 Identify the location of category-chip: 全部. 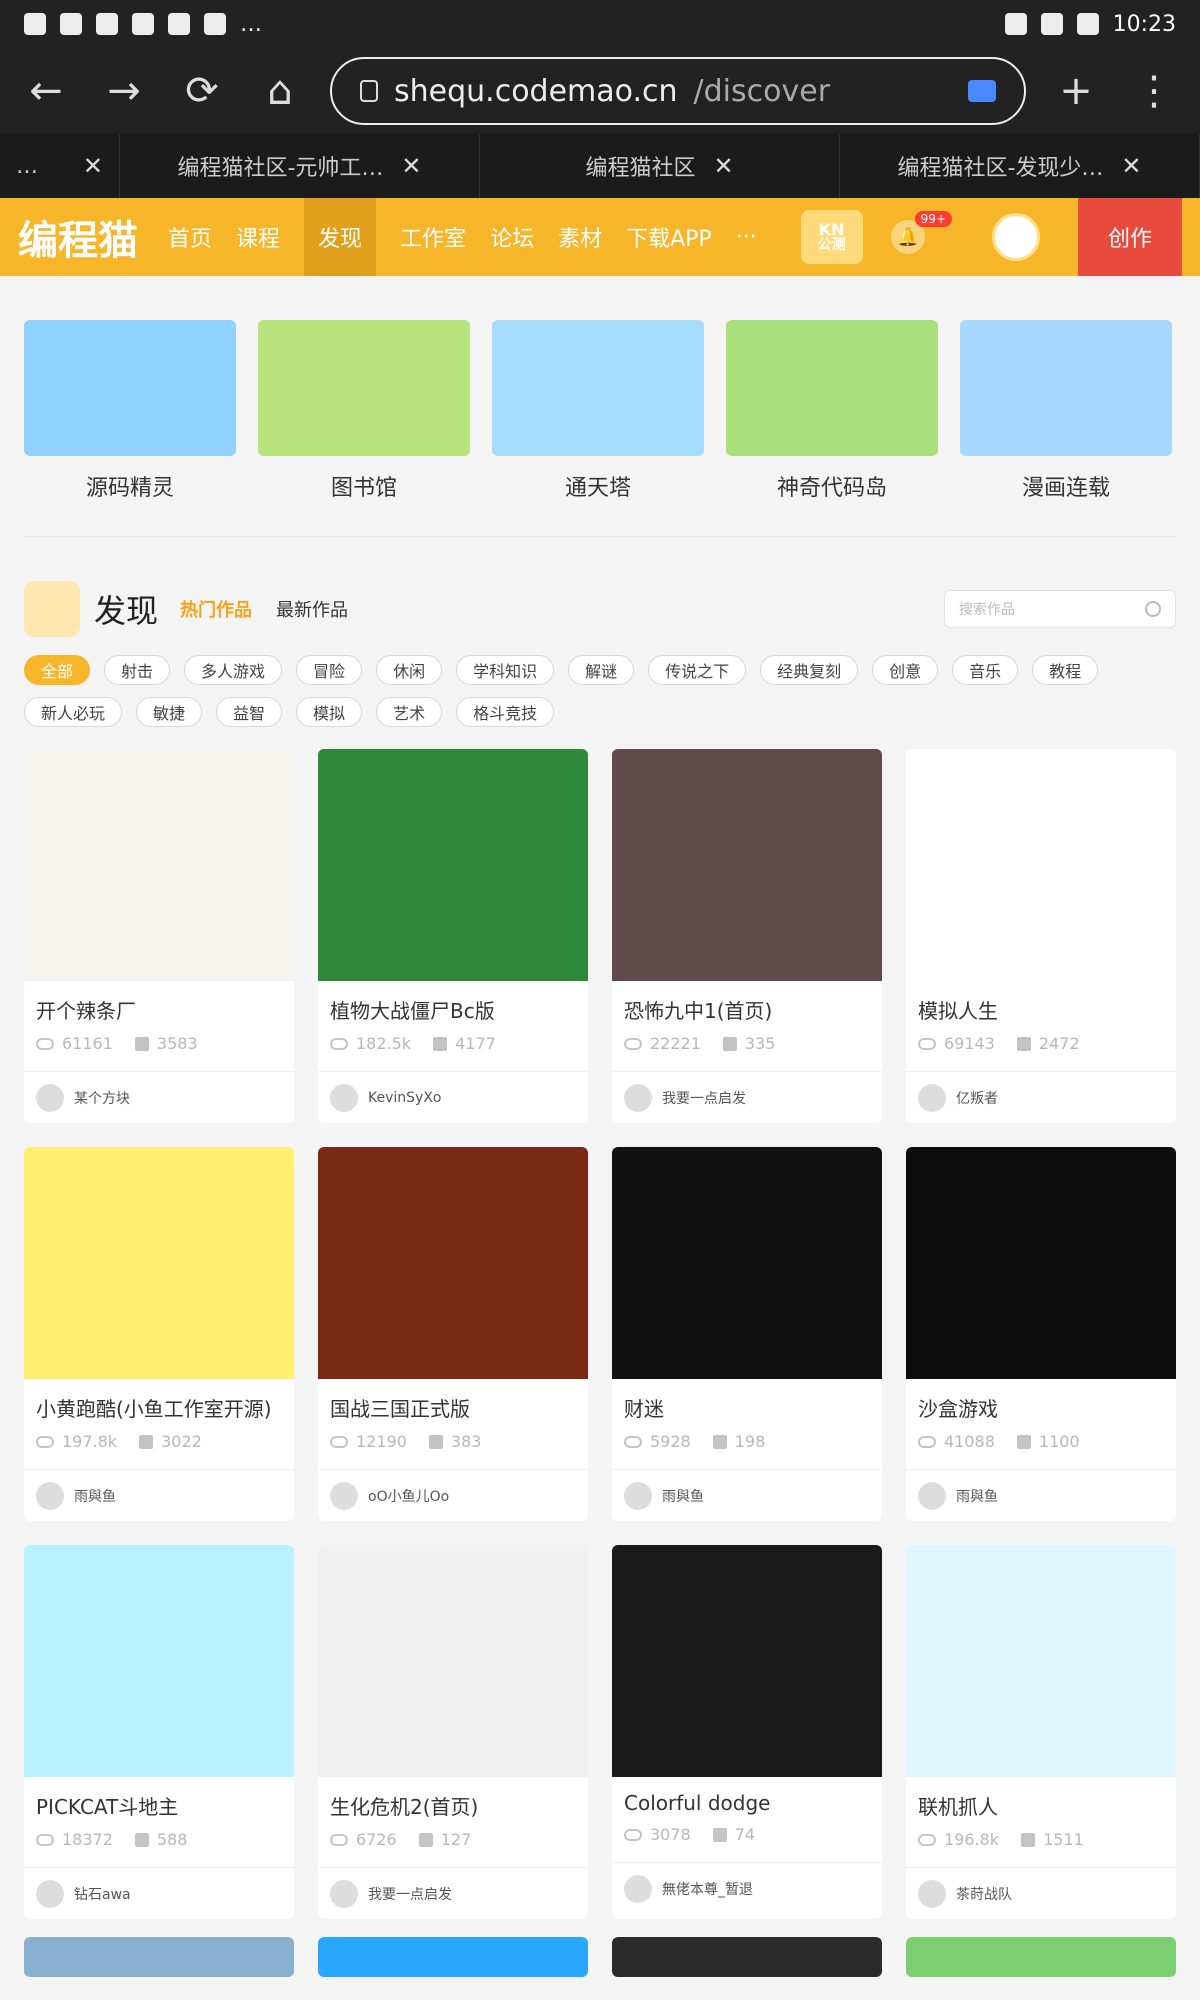
(57, 670).